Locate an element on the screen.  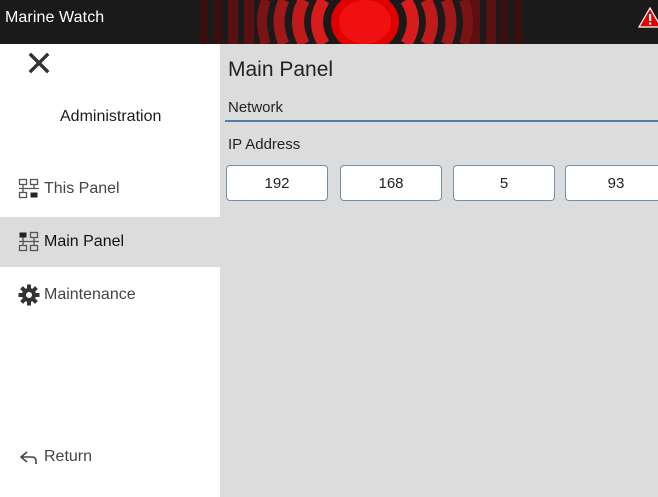
sidebar-item-label: This Panel is located at coordinates (82, 188).